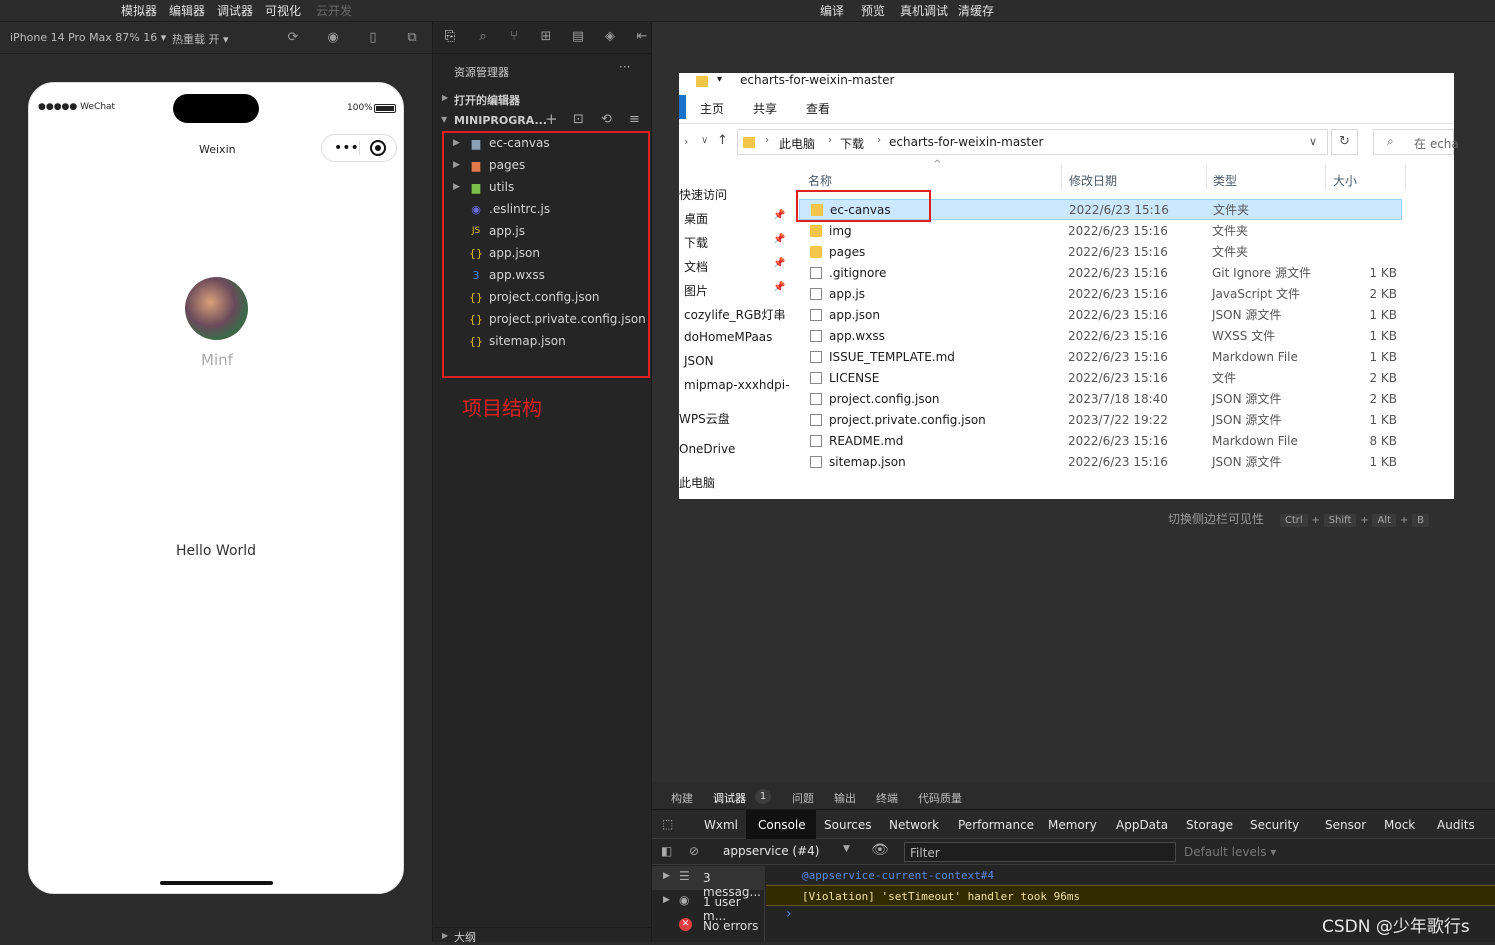 The width and height of the screenshot is (1495, 945). I want to click on menu-visual: 可视化, so click(283, 10).